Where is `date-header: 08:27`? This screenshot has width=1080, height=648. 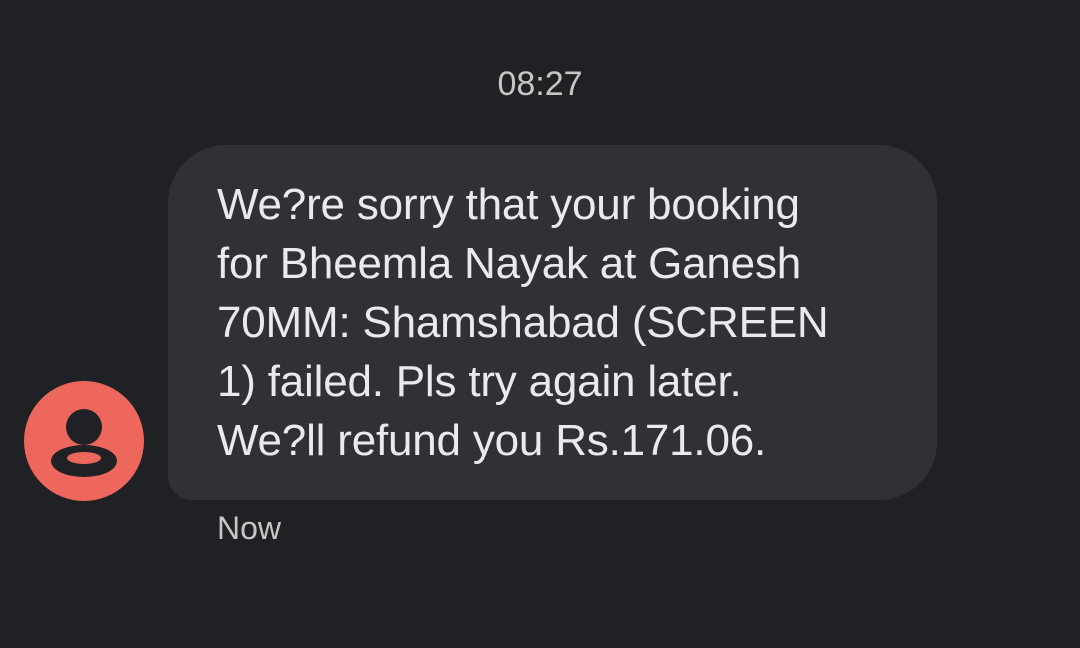 date-header: 08:27 is located at coordinates (540, 84).